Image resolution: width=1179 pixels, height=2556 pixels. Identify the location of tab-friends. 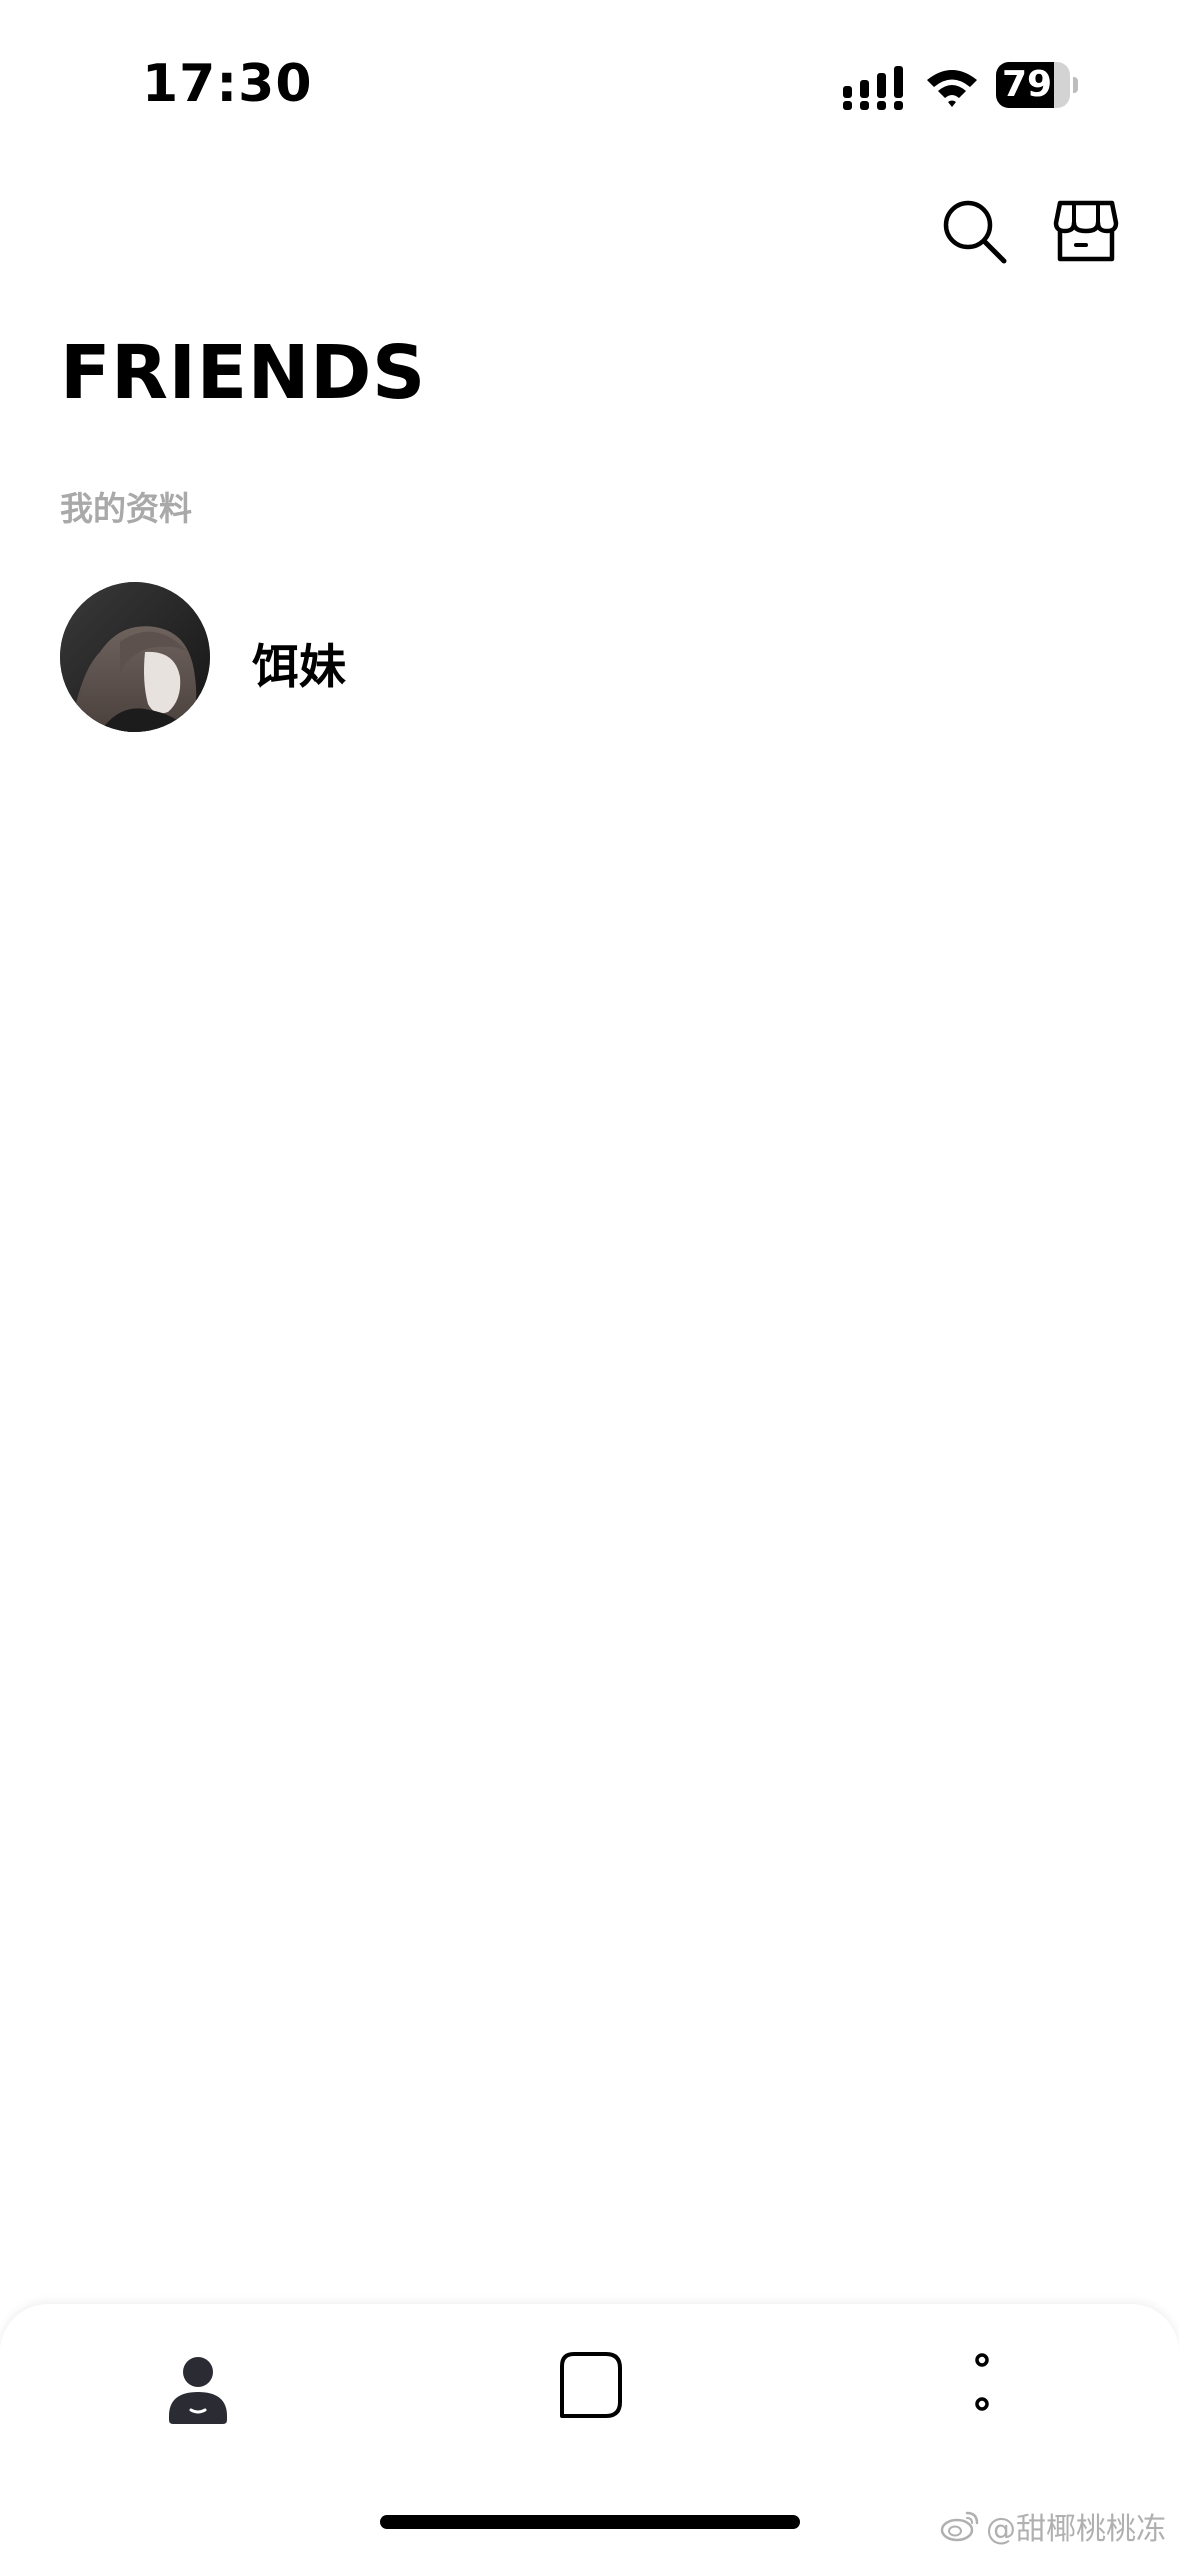
(198, 2394).